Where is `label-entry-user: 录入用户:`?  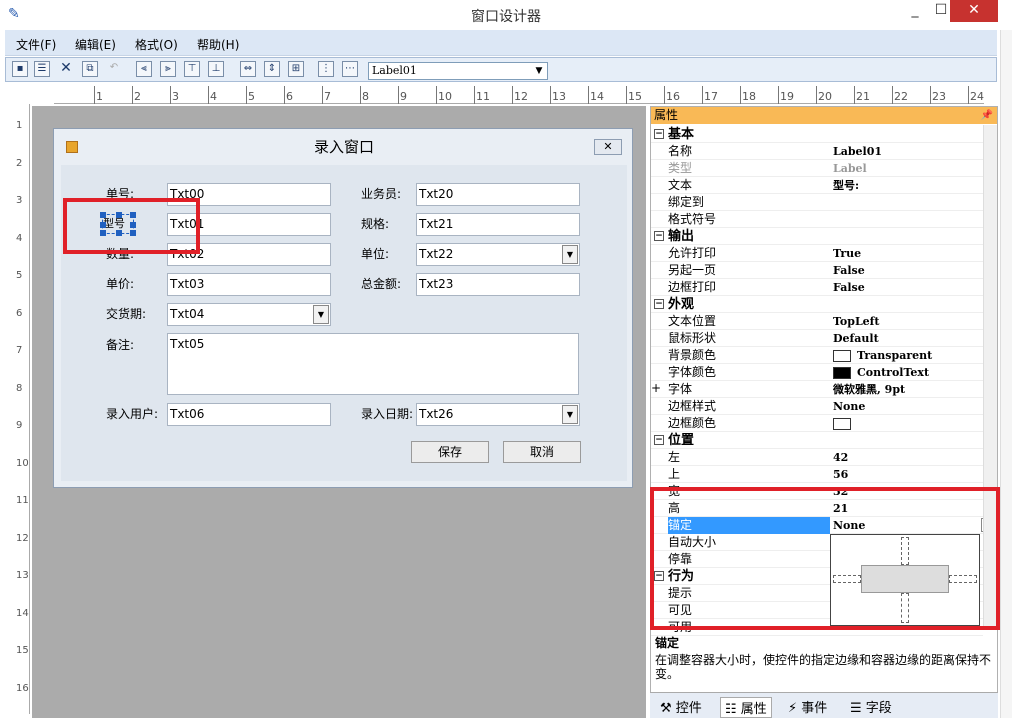 label-entry-user: 录入用户: is located at coordinates (132, 413).